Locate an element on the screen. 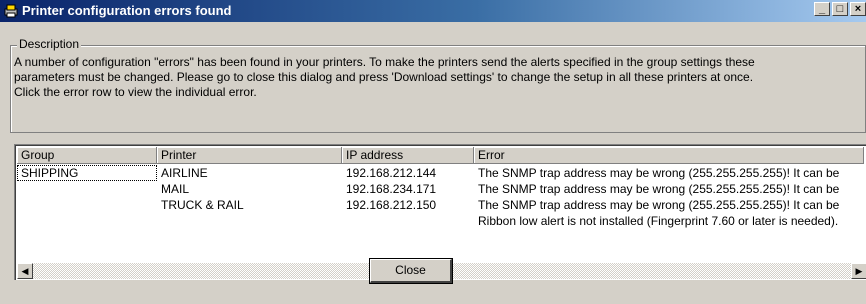 This screenshot has width=866, height=304. list-header: Group Printer IP address Error is located at coordinates (440, 155).